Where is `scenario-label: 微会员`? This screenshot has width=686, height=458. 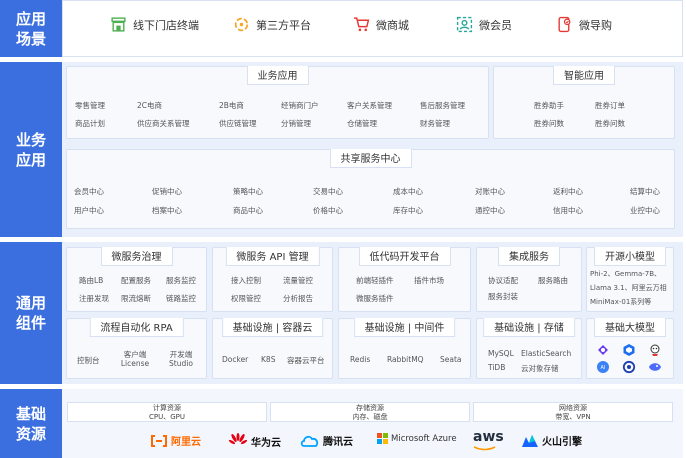
scenario-label: 微会员 is located at coordinates (495, 25).